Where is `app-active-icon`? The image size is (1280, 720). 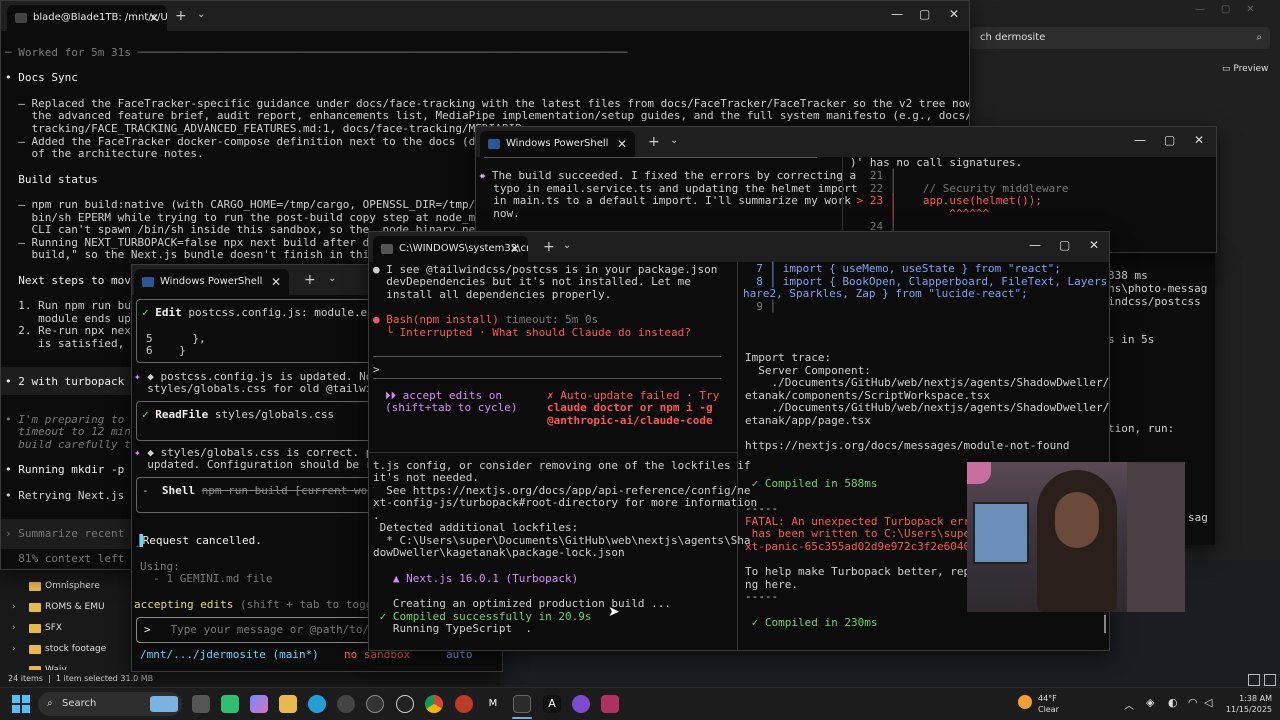
app-active-icon is located at coordinates (610, 704).